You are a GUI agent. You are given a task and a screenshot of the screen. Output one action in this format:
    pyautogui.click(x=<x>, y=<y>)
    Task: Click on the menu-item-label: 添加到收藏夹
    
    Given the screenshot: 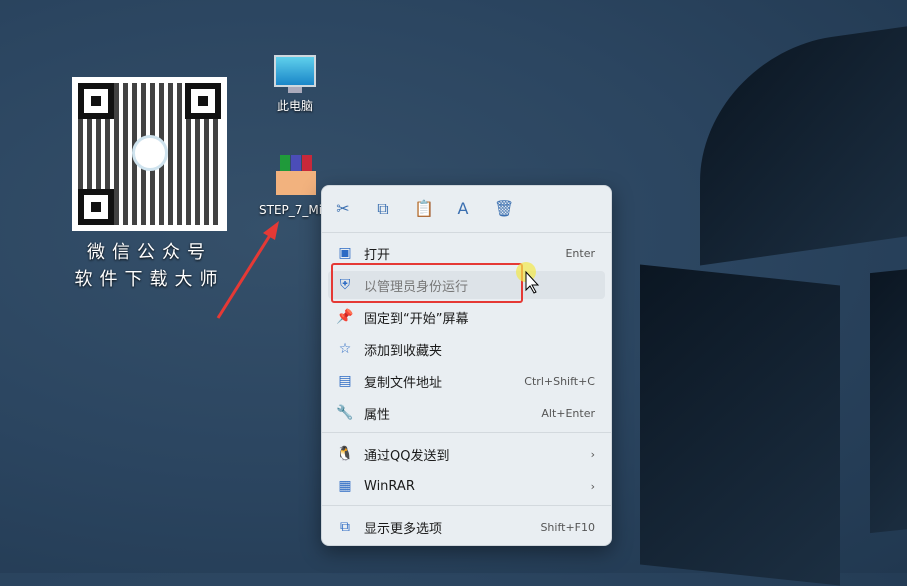 What is the action you would take?
    pyautogui.click(x=403, y=351)
    